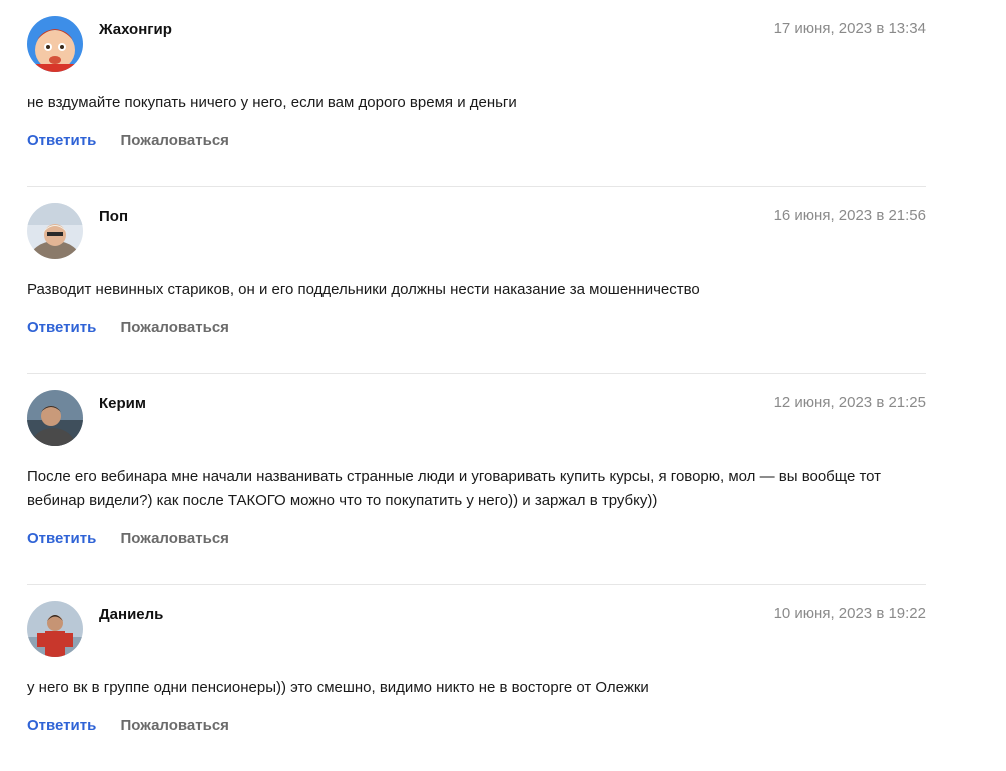 Image resolution: width=1006 pixels, height=771 pixels. I want to click on comment-date: 10 июня, 2023 в 19:22, so click(849, 613).